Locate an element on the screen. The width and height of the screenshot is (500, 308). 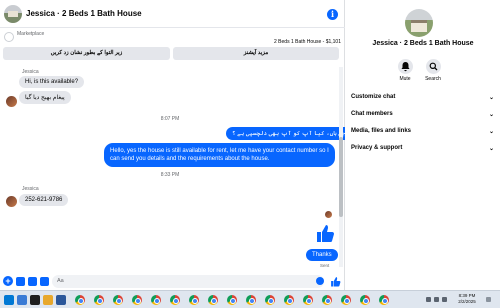
app-icon is located at coordinates (61, 300).